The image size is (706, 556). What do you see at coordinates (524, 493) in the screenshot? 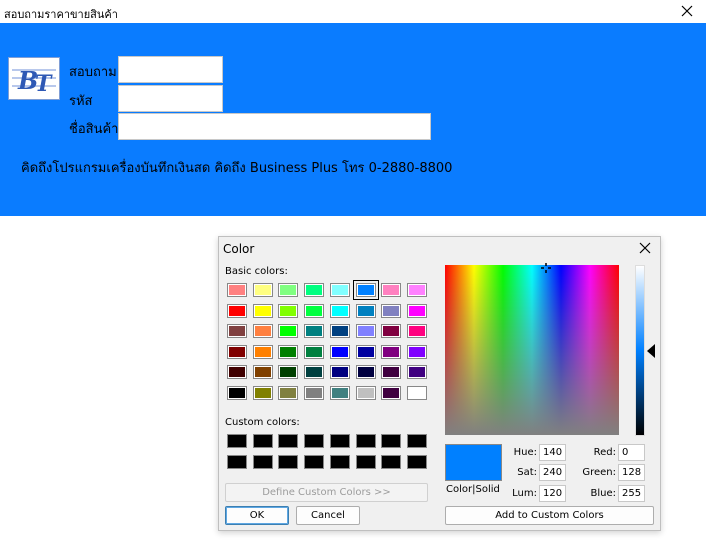
I see `lum-label: Lum:` at bounding box center [524, 493].